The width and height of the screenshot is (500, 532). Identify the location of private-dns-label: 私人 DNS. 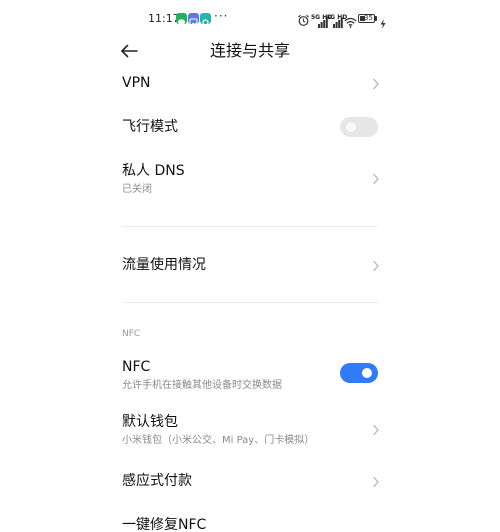
(153, 171).